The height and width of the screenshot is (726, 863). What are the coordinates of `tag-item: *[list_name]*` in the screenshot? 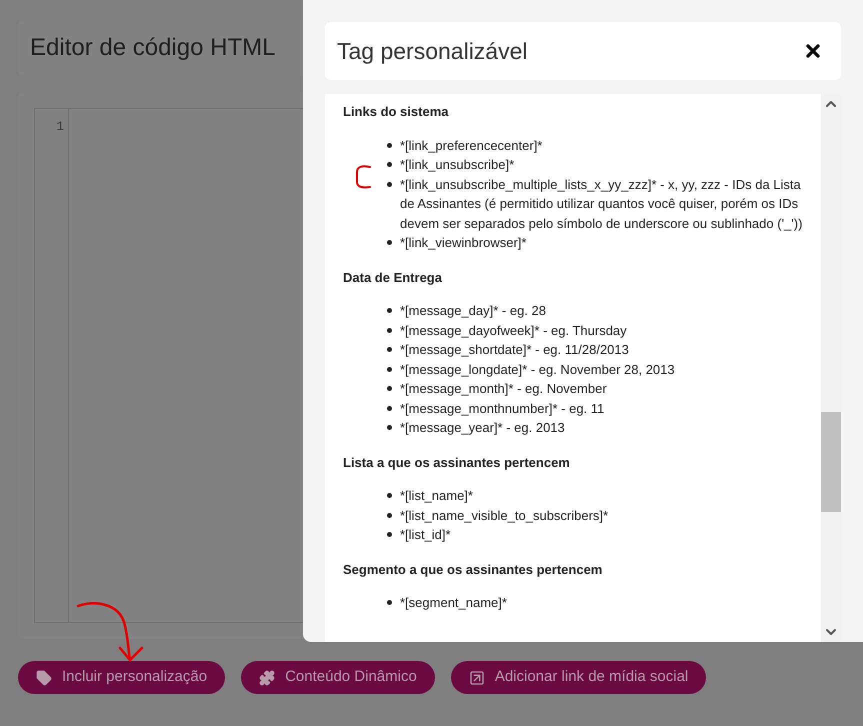 It's located at (436, 496).